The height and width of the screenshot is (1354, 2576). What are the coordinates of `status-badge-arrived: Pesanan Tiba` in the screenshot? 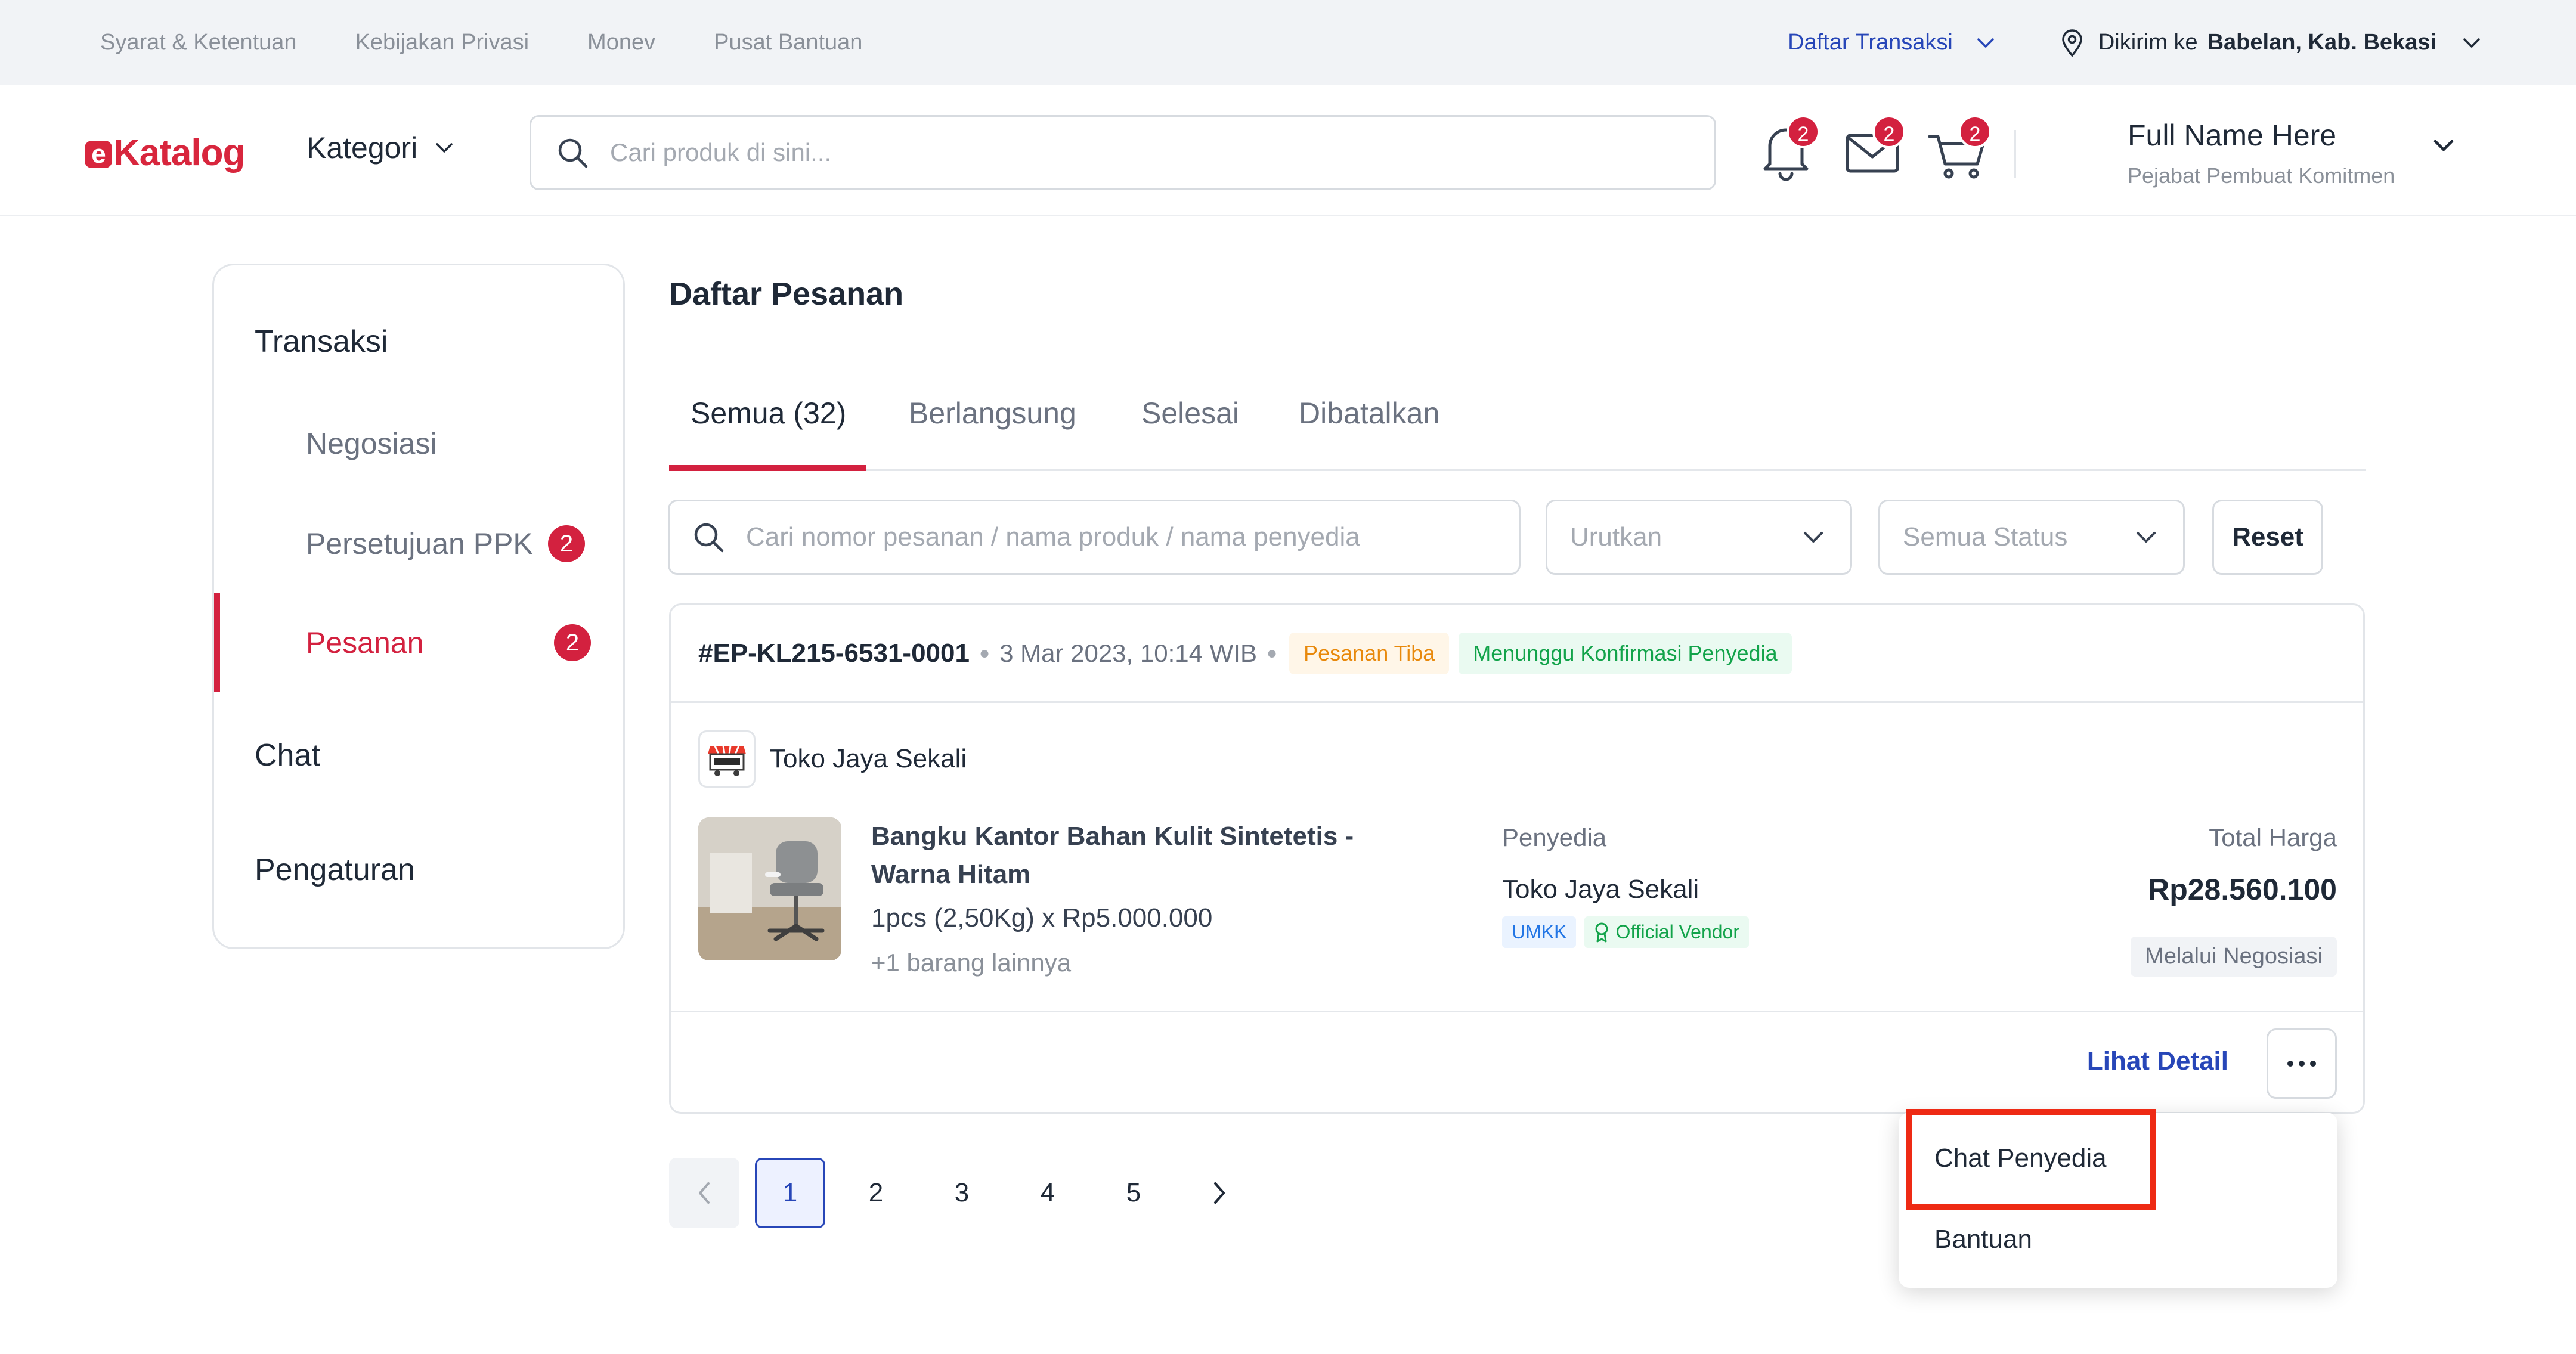 It's located at (1369, 653).